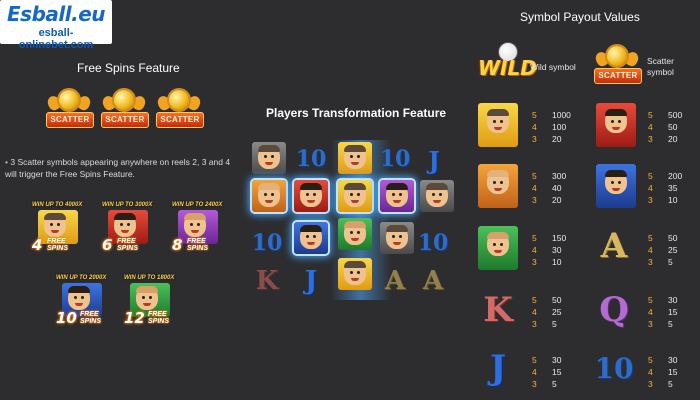 The height and width of the screenshot is (400, 700). What do you see at coordinates (561, 115) in the screenshot?
I see `payout-value: 1000` at bounding box center [561, 115].